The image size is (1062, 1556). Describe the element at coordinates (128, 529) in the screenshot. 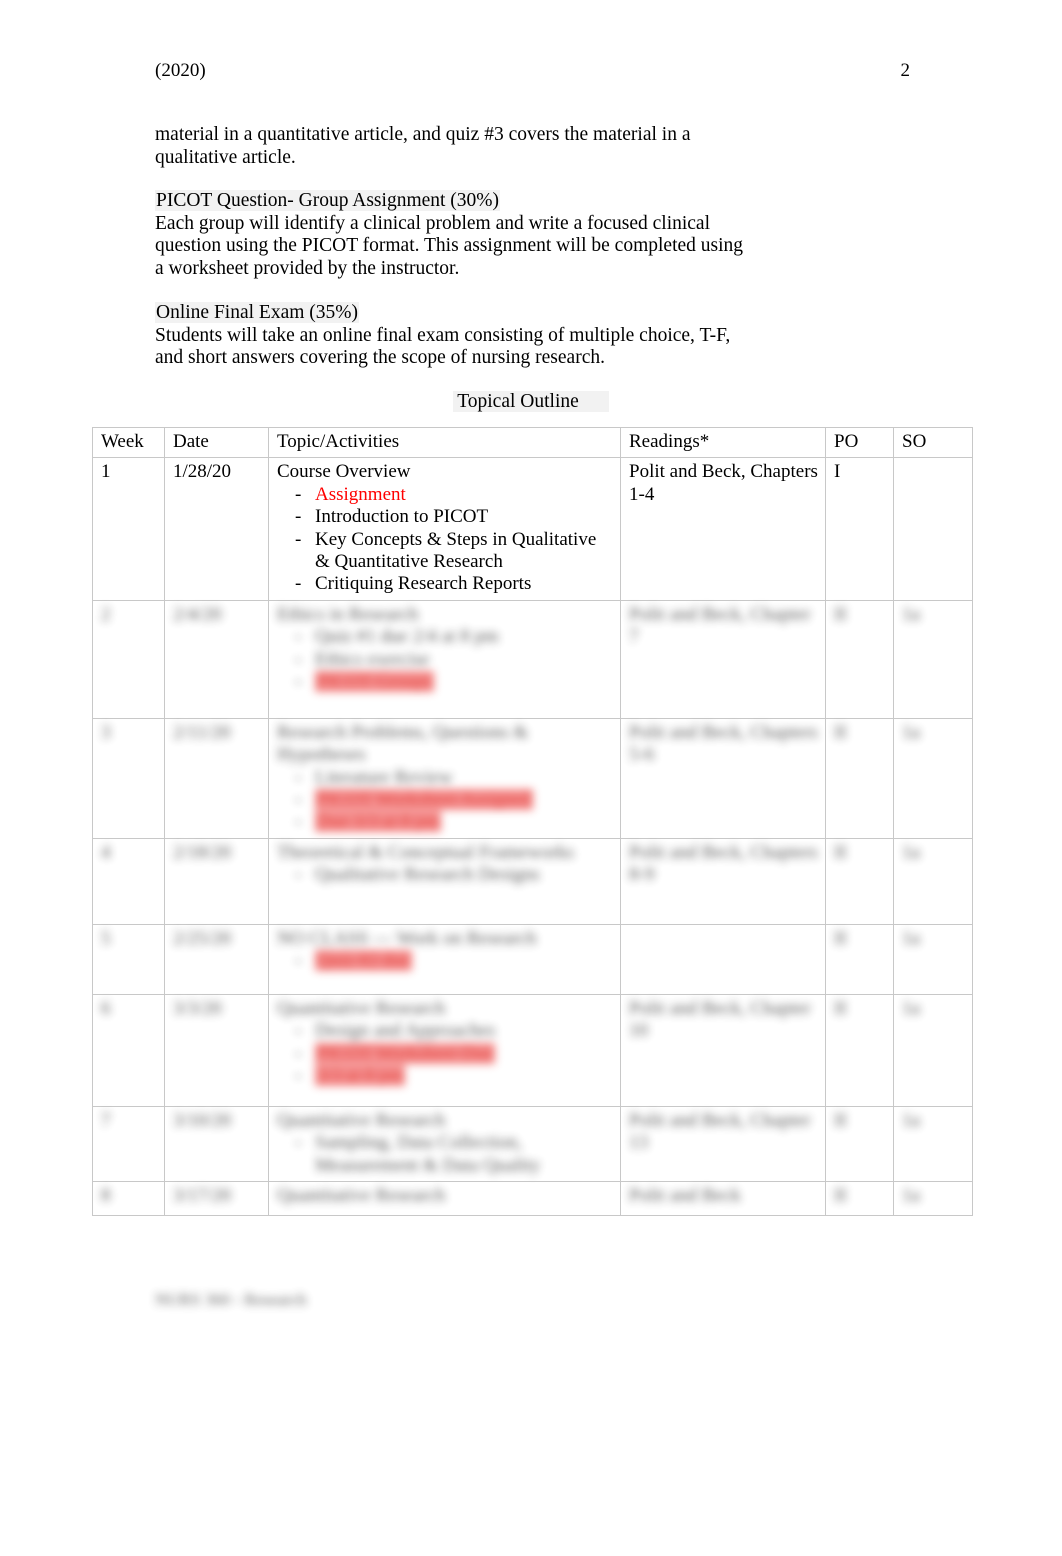

I see `cell-week: 1` at that location.